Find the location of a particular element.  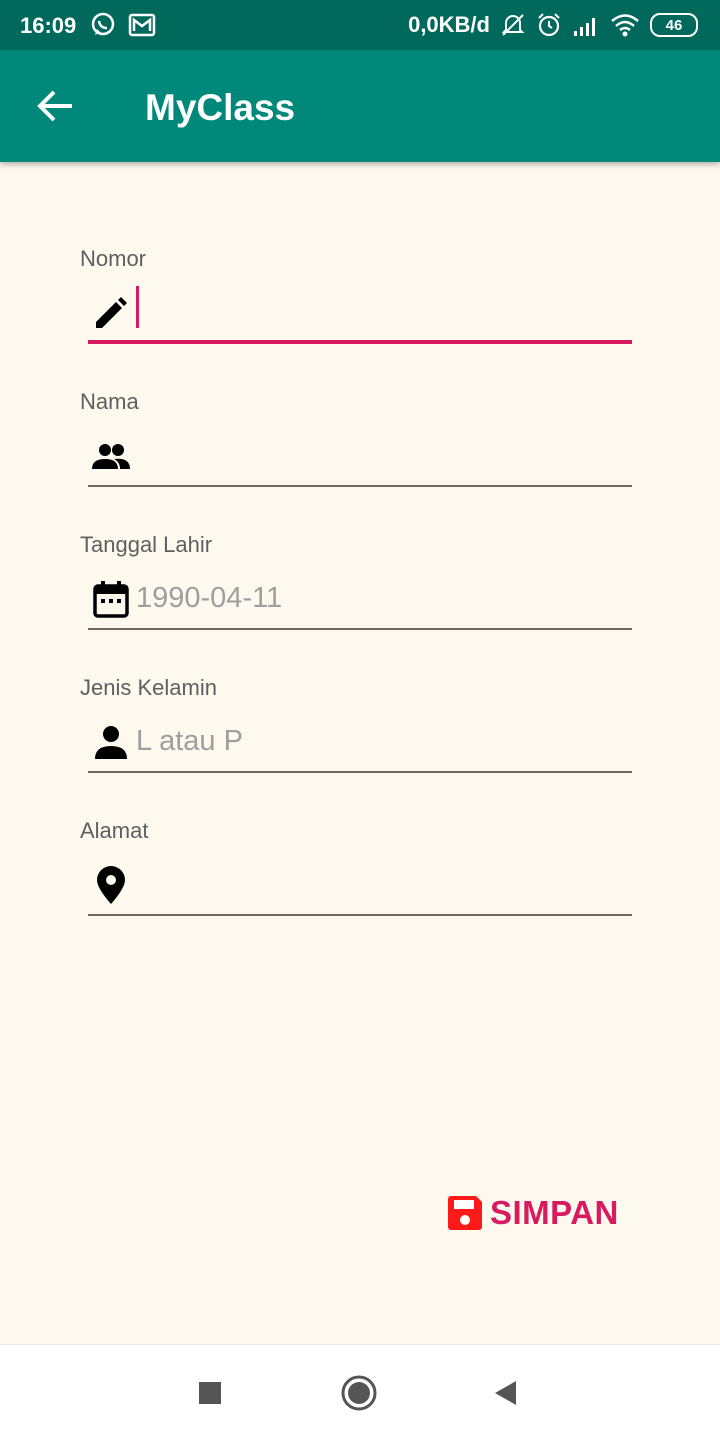

floppy-disk-icon is located at coordinates (465, 1213).